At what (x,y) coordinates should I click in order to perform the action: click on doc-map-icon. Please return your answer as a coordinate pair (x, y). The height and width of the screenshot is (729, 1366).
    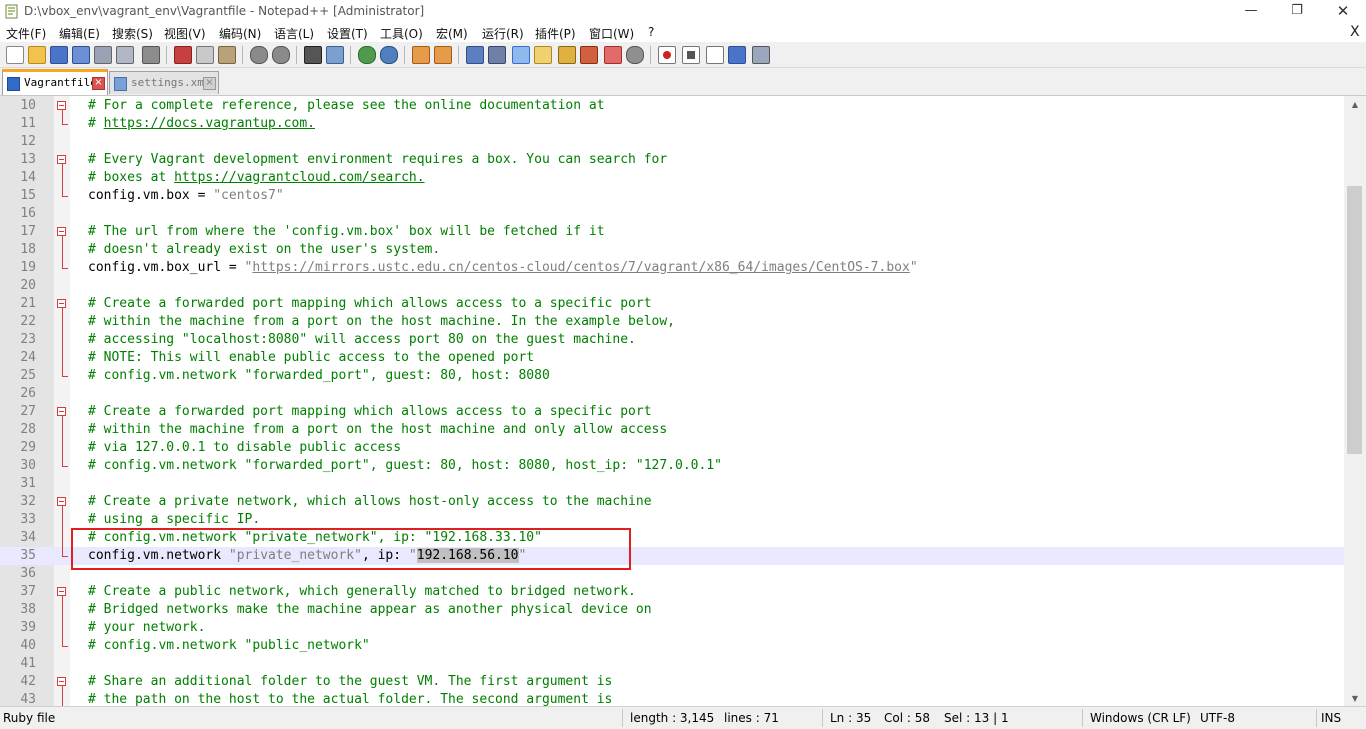
    Looking at the image, I should click on (567, 55).